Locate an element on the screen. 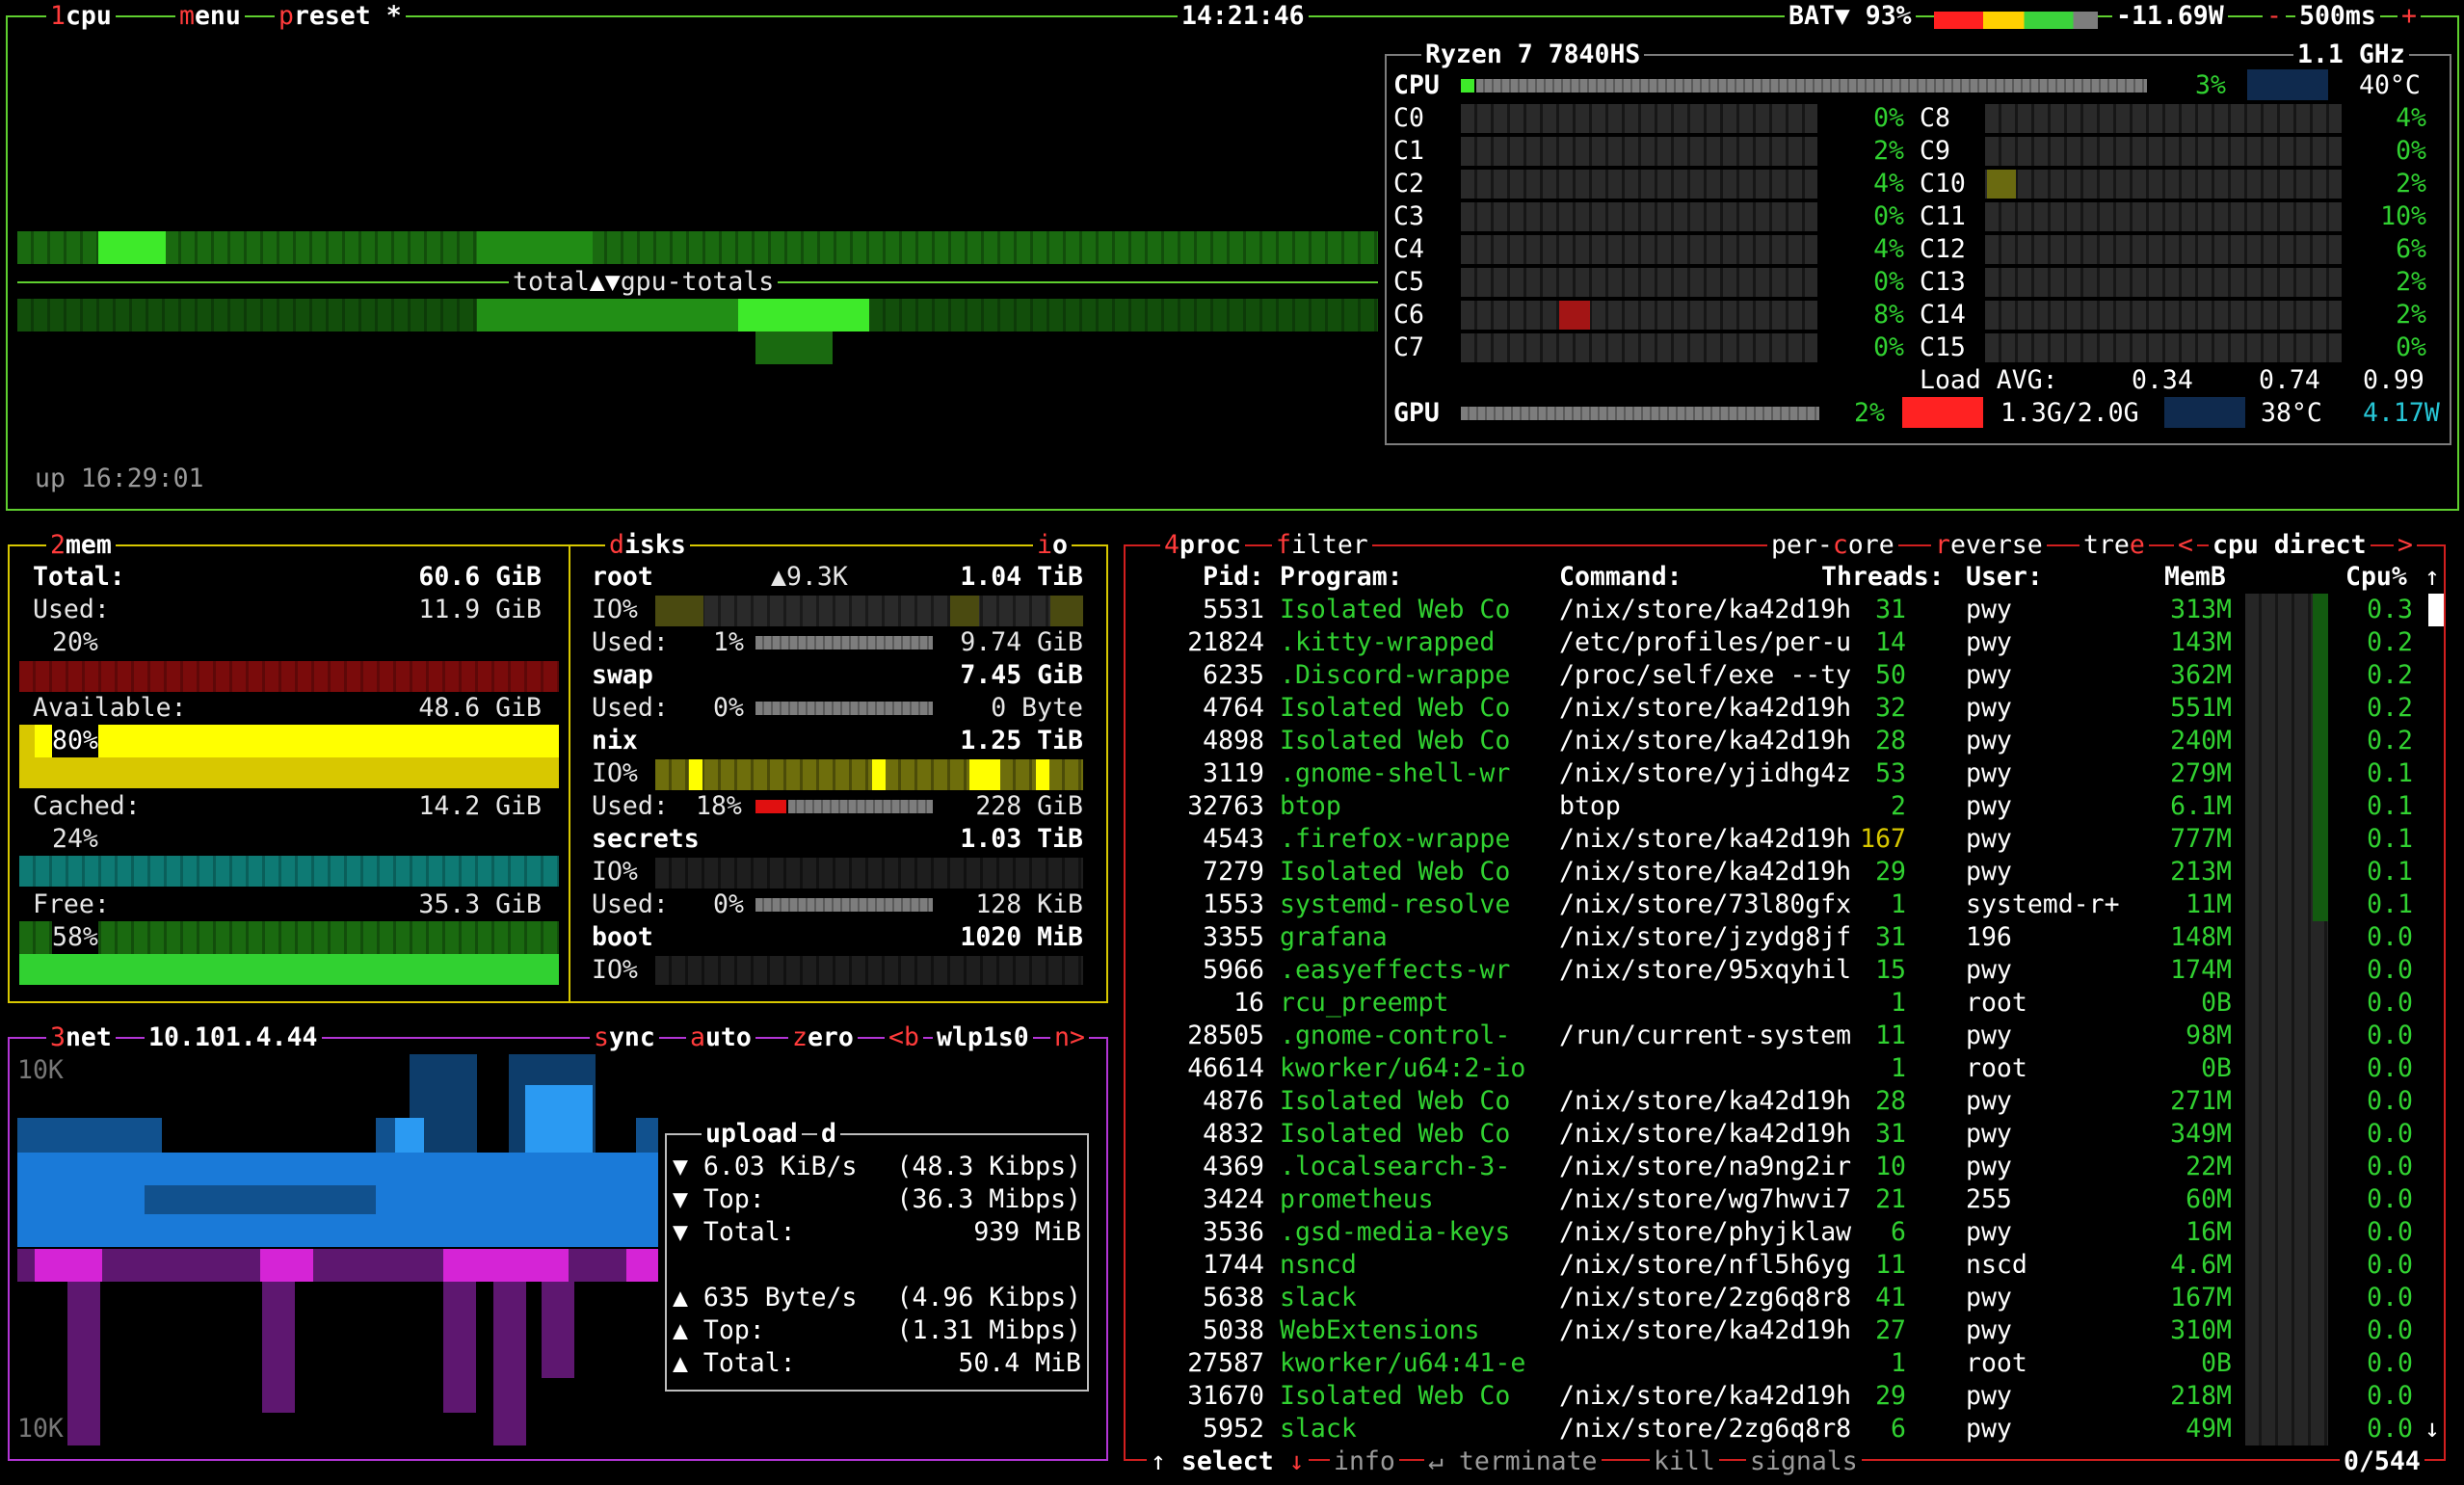 The height and width of the screenshot is (1485, 2464). proc-kill-button: kill is located at coordinates (1684, 1462).